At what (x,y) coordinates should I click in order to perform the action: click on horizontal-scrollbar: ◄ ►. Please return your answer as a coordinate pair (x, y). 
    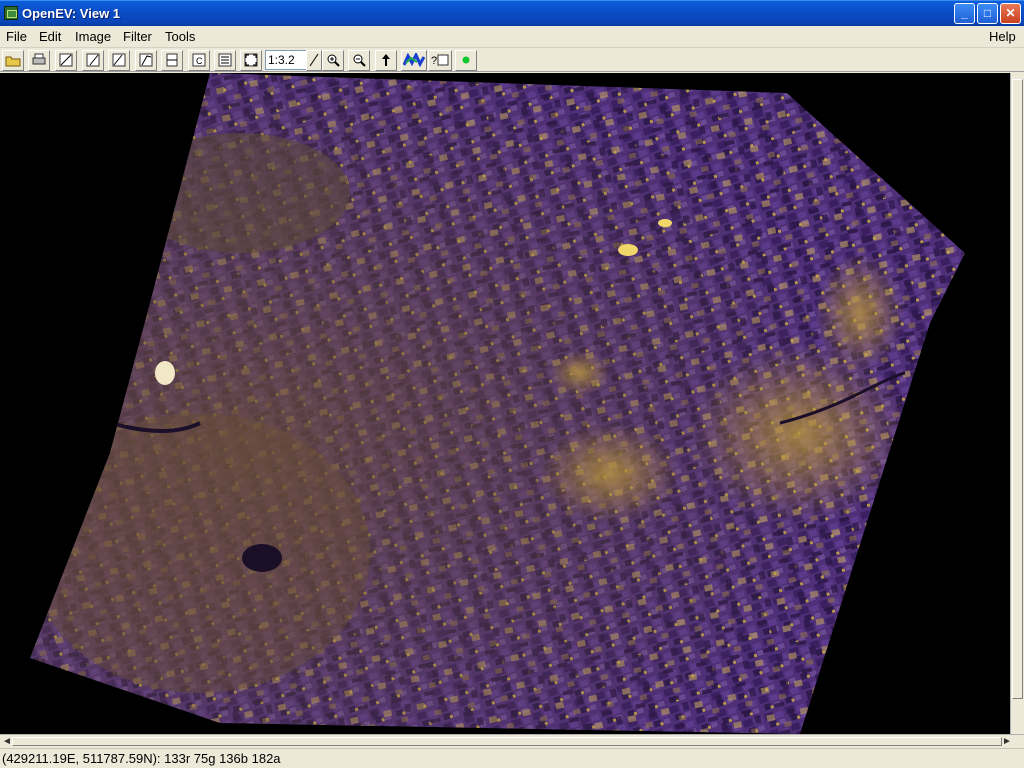
    Looking at the image, I should click on (512, 741).